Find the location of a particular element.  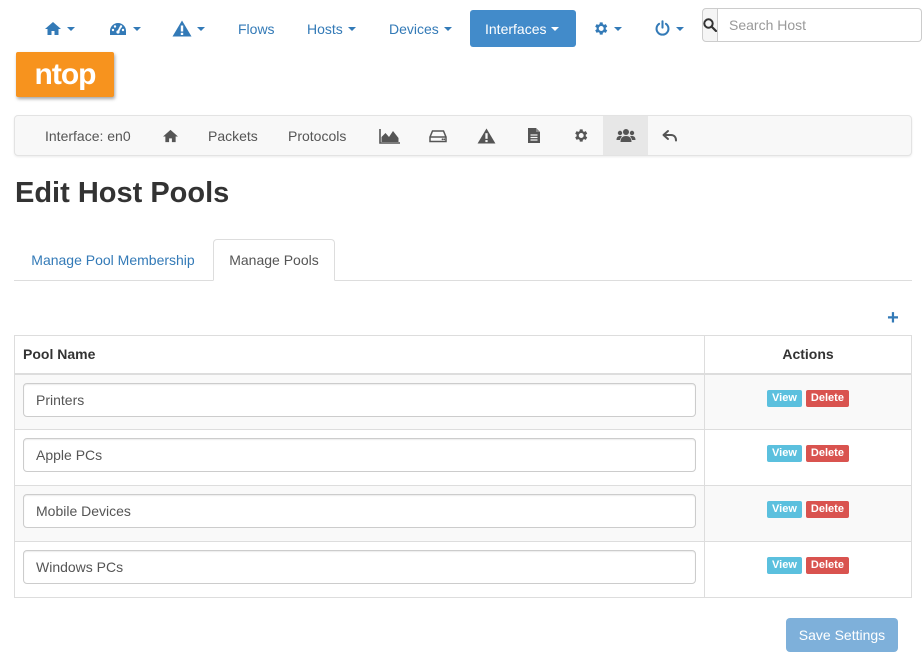

search-icon is located at coordinates (710, 25).